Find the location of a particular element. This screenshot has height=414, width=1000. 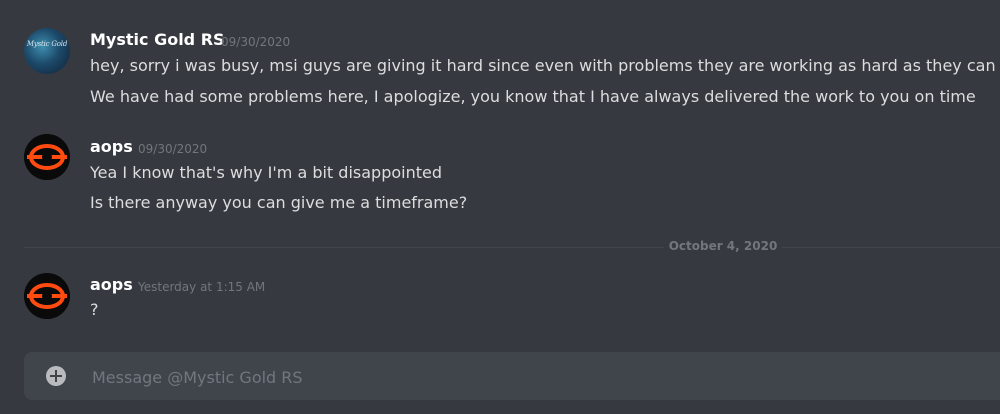

message-text: ? is located at coordinates (94, 309).